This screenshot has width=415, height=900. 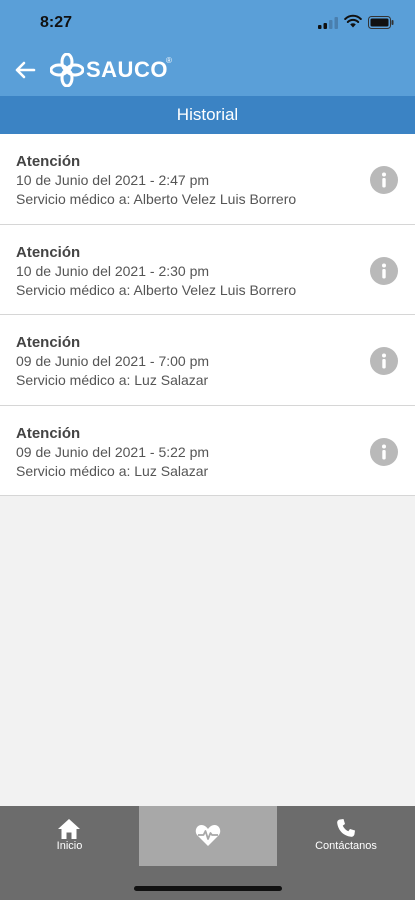 I want to click on sauco-logo: SAUCO ®, so click(x=115, y=70).